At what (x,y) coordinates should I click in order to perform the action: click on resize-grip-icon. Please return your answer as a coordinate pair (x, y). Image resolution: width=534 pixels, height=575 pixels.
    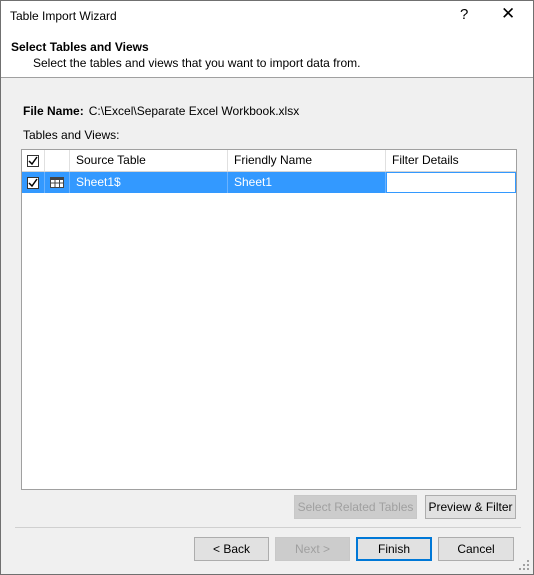
    Looking at the image, I should click on (524, 565).